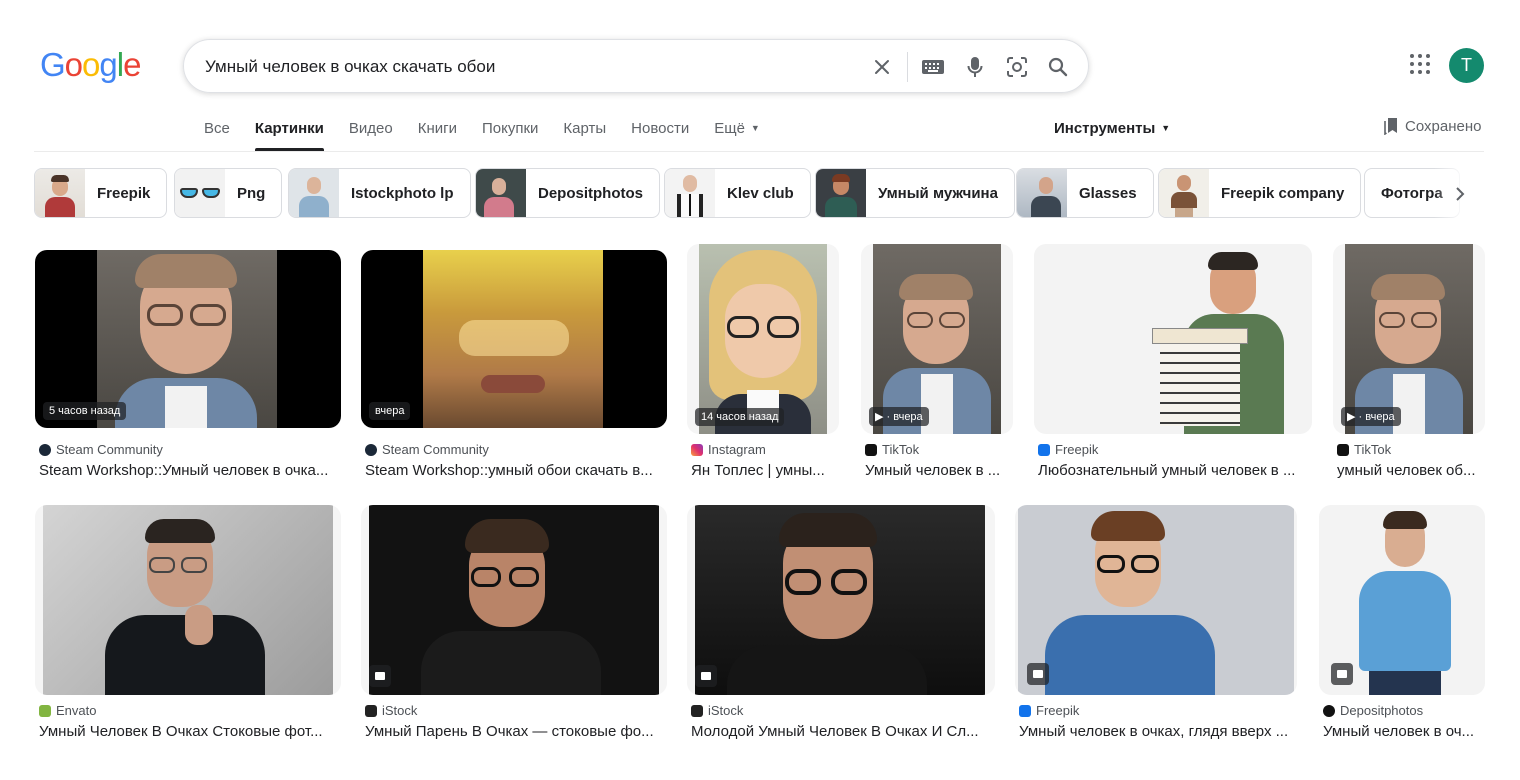  I want to click on chevron-right-icon, so click(1460, 194).